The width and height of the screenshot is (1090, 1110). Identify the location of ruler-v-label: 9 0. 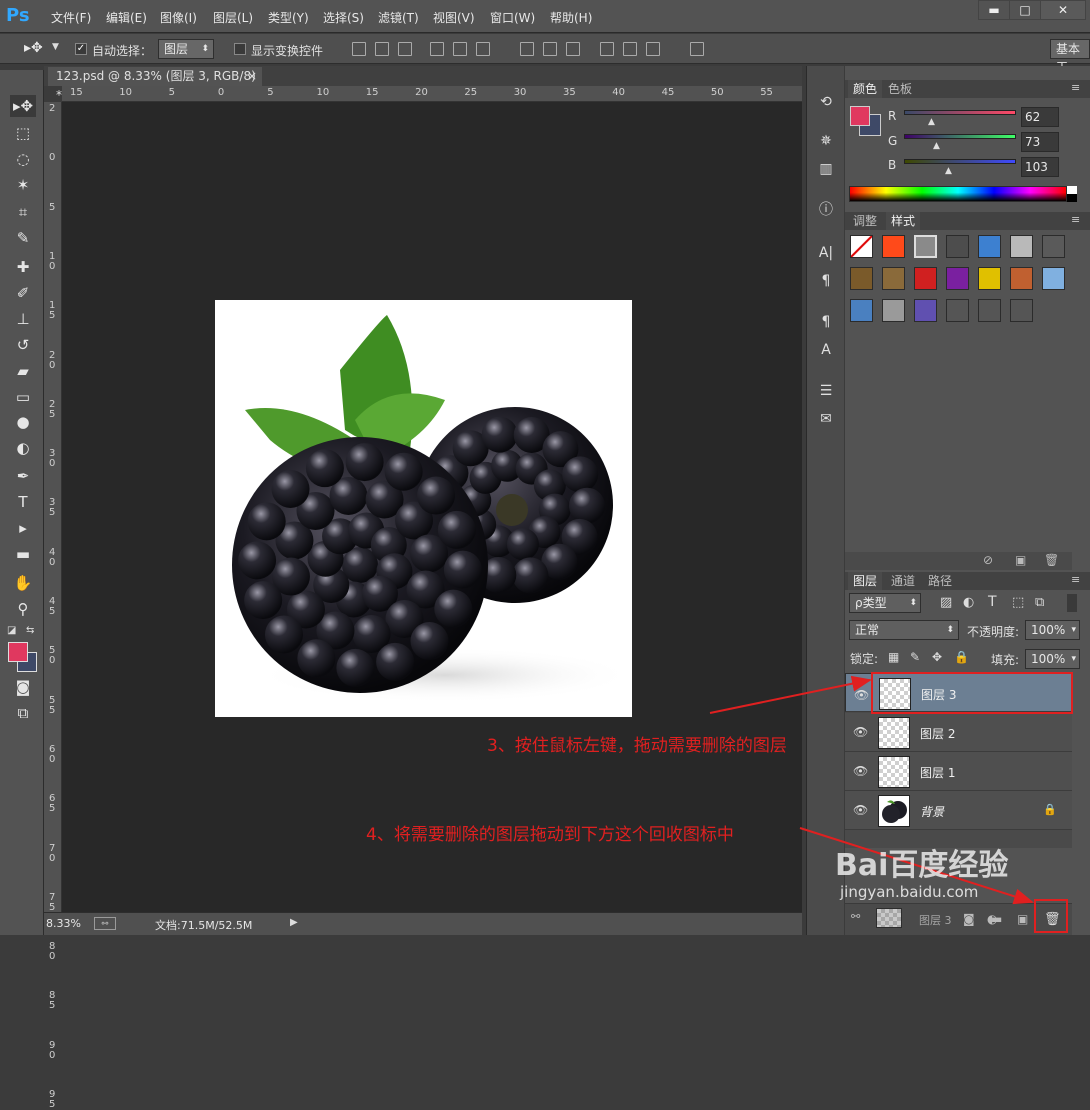
(52, 1050).